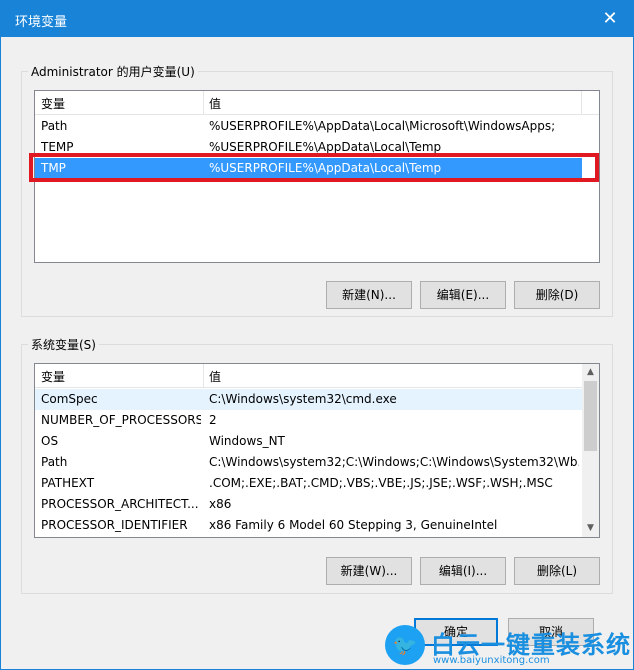 The width and height of the screenshot is (634, 670). I want to click on variable-value: Windows_NT, so click(247, 441).